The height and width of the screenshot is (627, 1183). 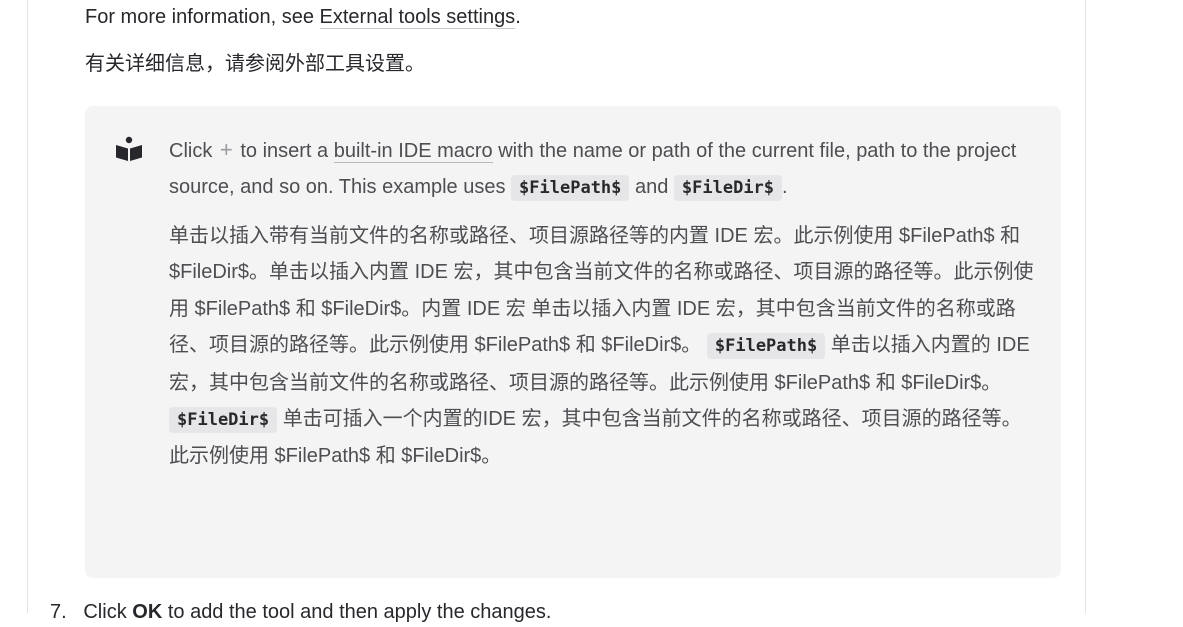 What do you see at coordinates (570, 188) in the screenshot?
I see `code-filepath: $FilePath$` at bounding box center [570, 188].